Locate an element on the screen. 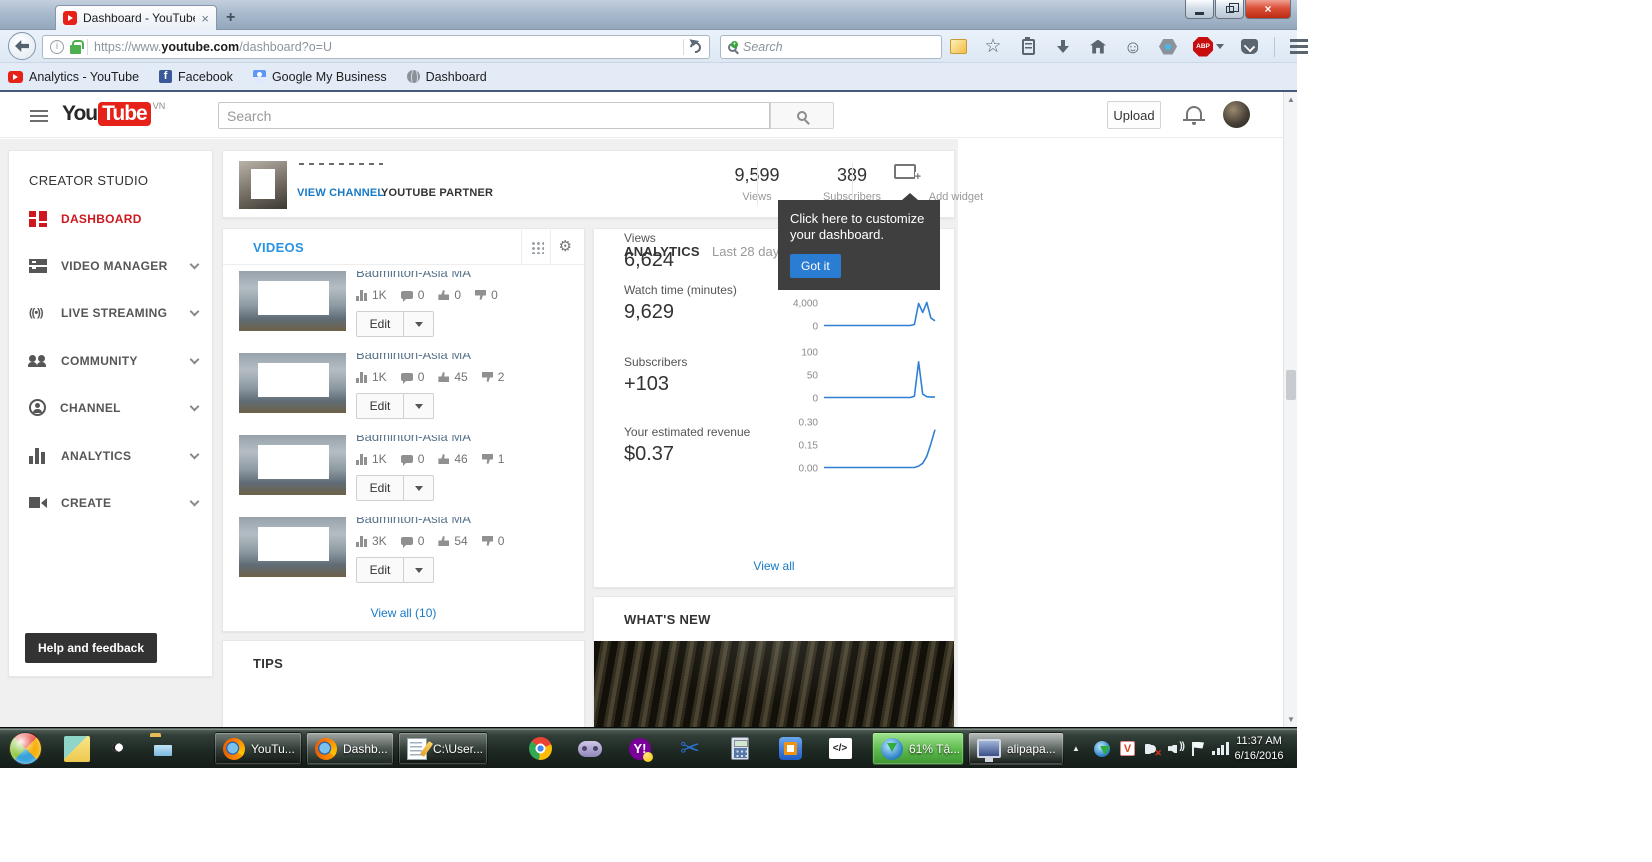 The height and width of the screenshot is (862, 1652). view-channel-link: VIEW CHANNEL is located at coordinates (340, 193).